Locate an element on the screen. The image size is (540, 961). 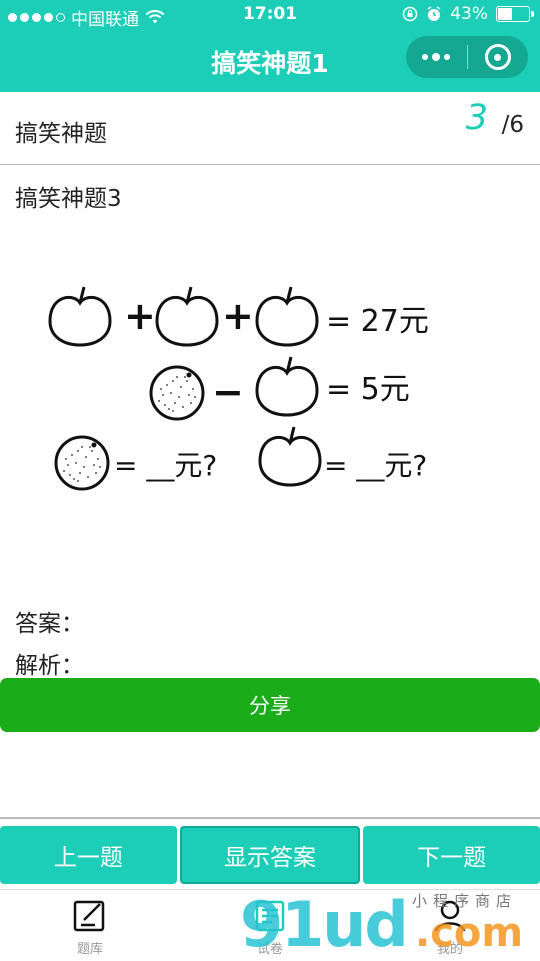
status-right: 43% is located at coordinates (468, 14).